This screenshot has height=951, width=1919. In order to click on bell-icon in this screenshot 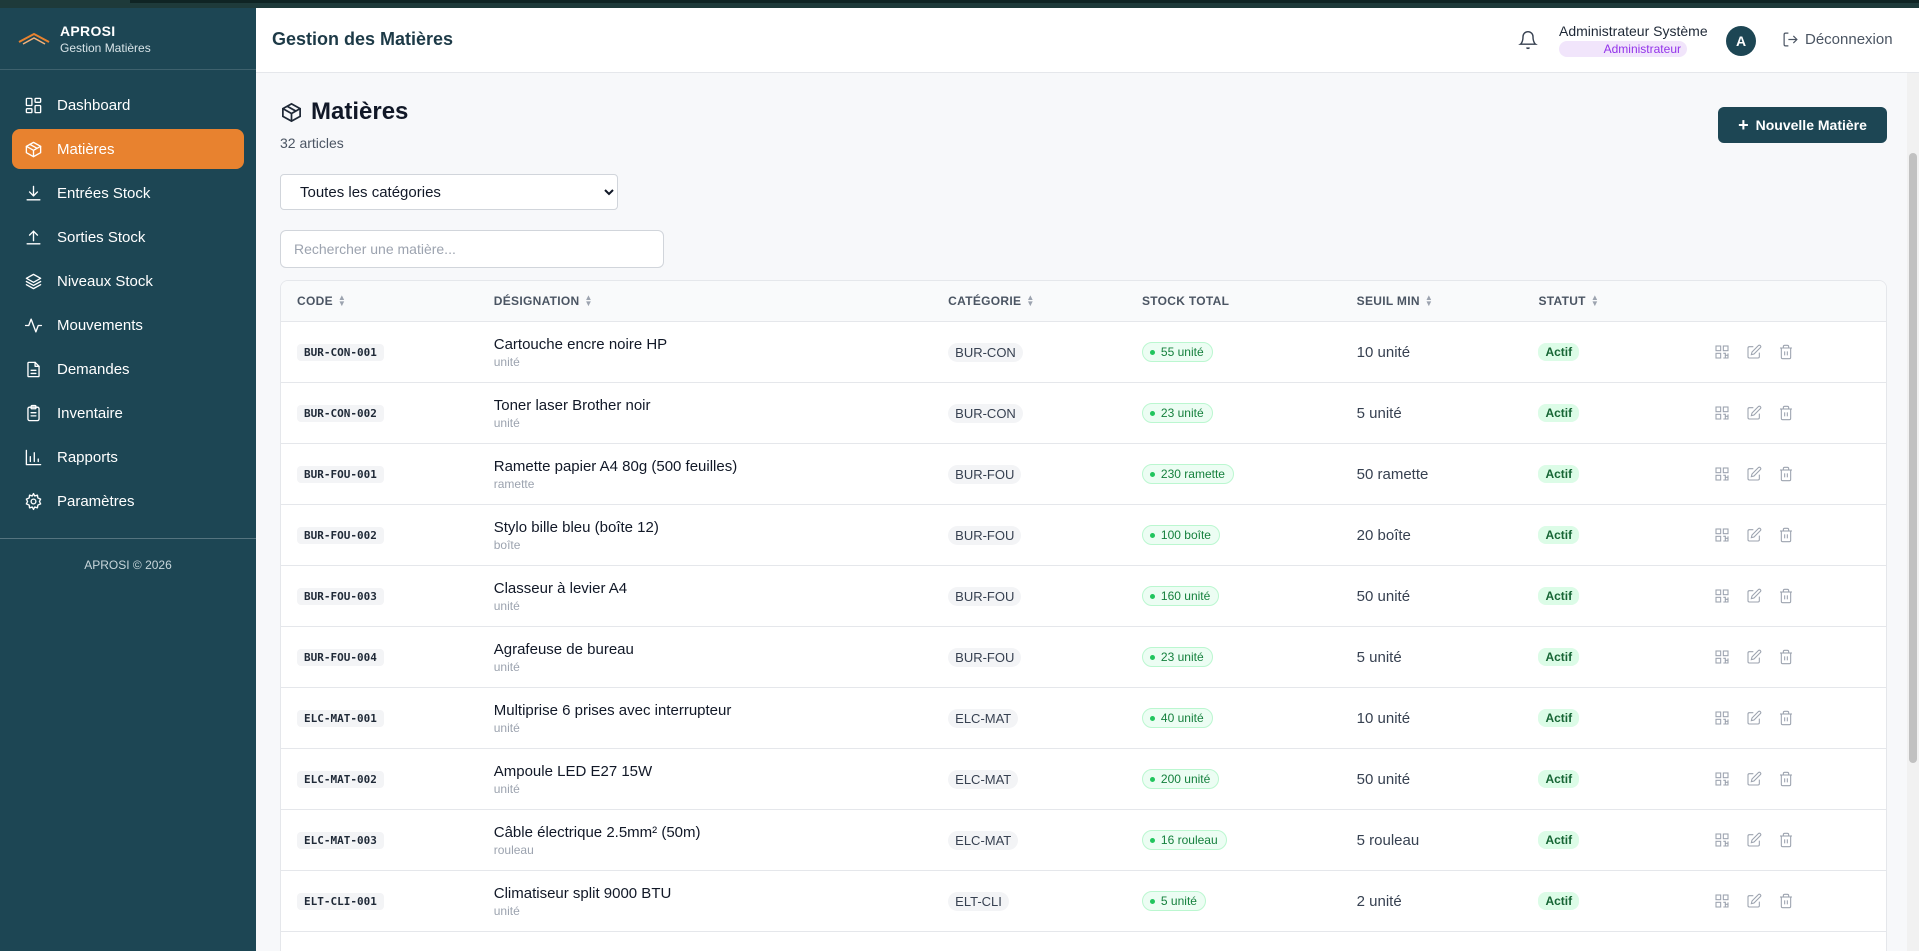, I will do `click(1528, 40)`.